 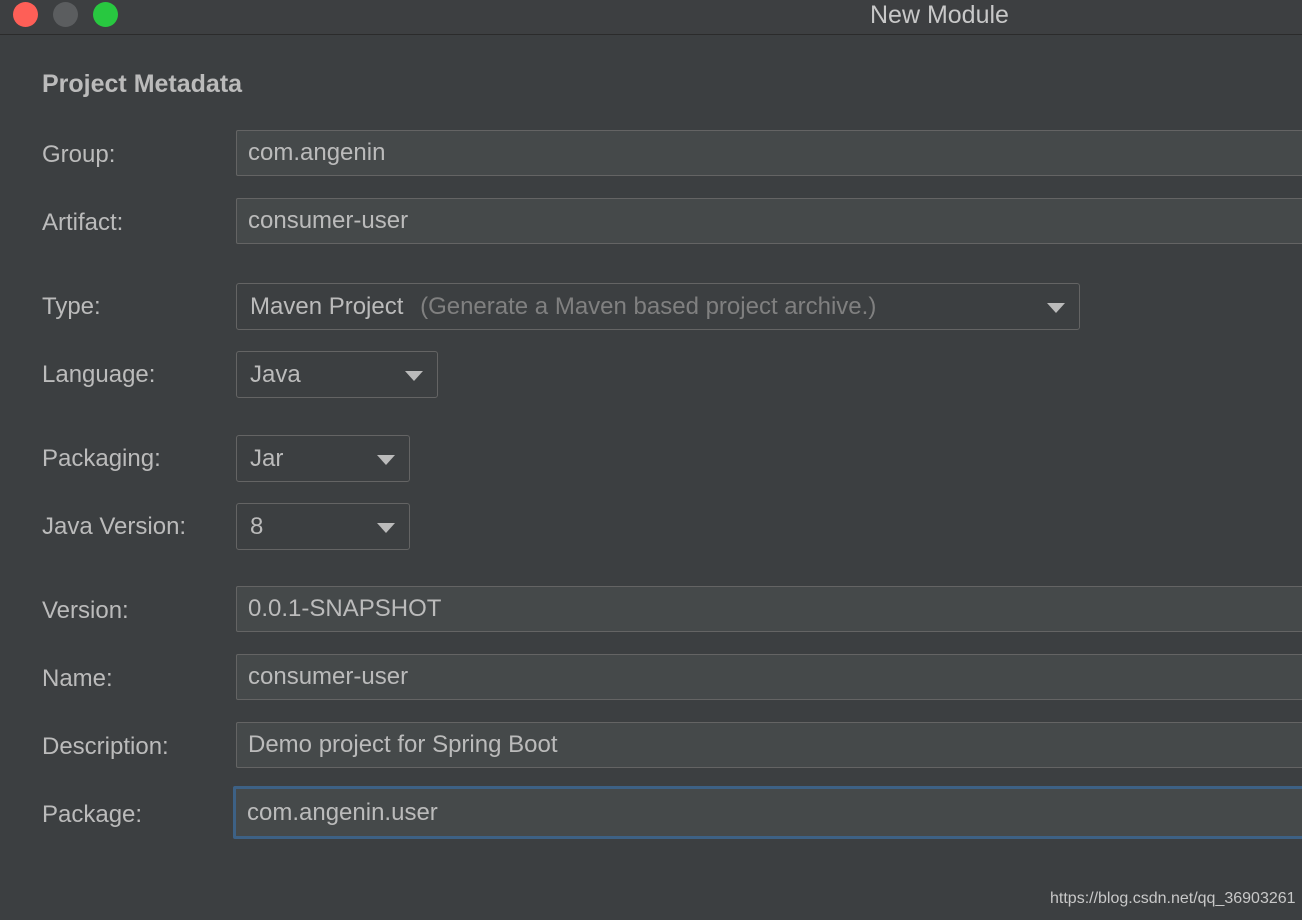 I want to click on description-label: Description:, so click(x=105, y=746).